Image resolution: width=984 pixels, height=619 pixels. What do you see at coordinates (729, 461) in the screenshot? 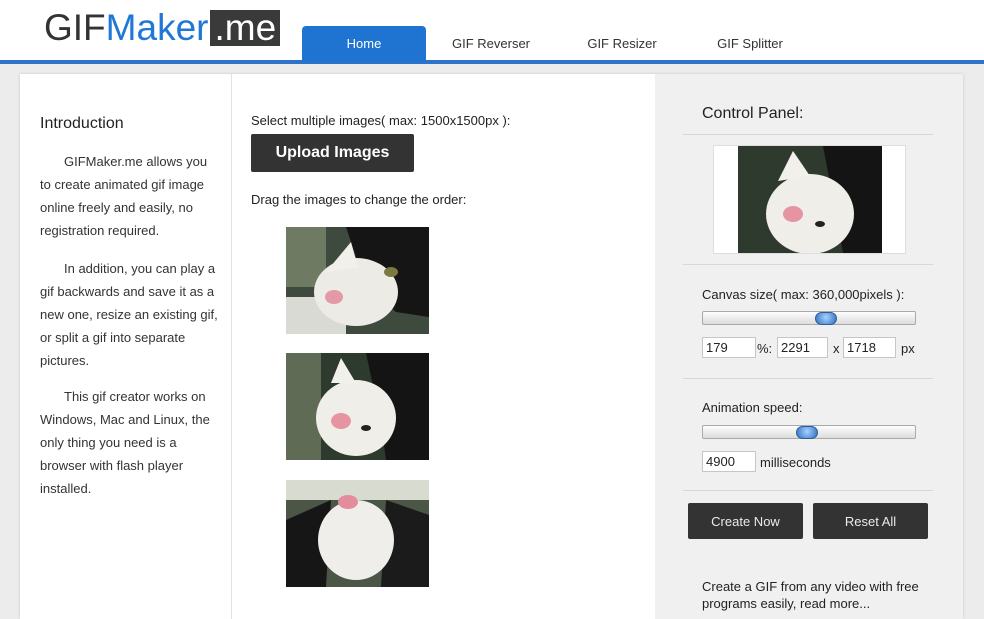
I see `speed-input` at bounding box center [729, 461].